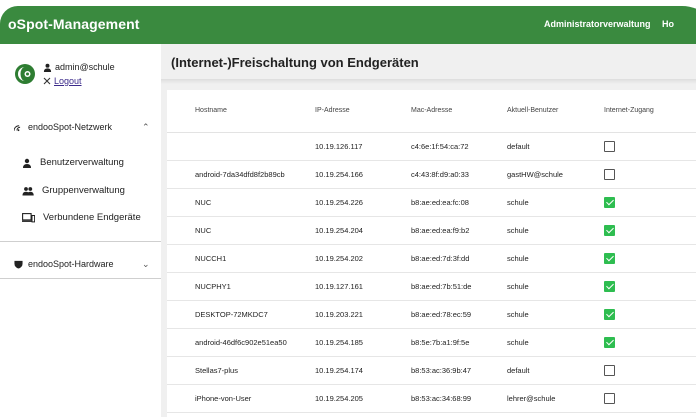 Image resolution: width=696 pixels, height=417 pixels. Describe the element at coordinates (227, 342) in the screenshot. I see `hostname-cell: android-46df6c902e51ea50` at that location.